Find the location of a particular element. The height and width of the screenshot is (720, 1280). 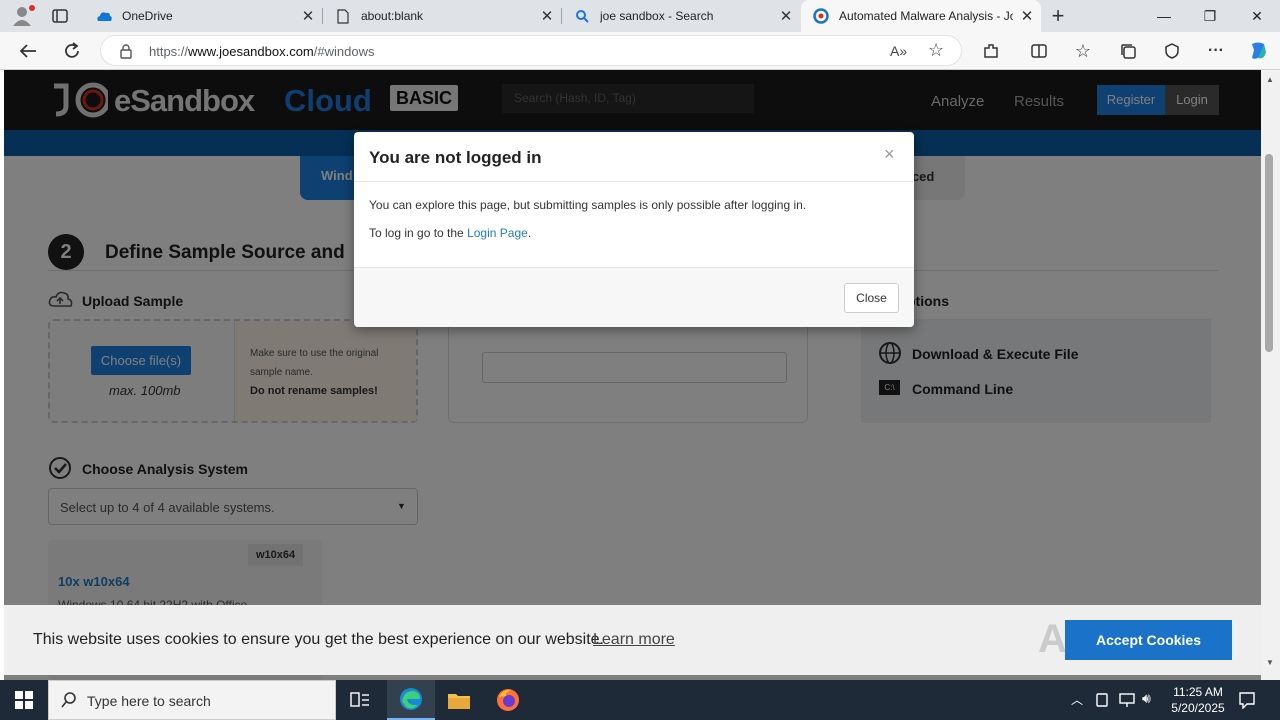

notifications-icon is located at coordinates (1247, 702).